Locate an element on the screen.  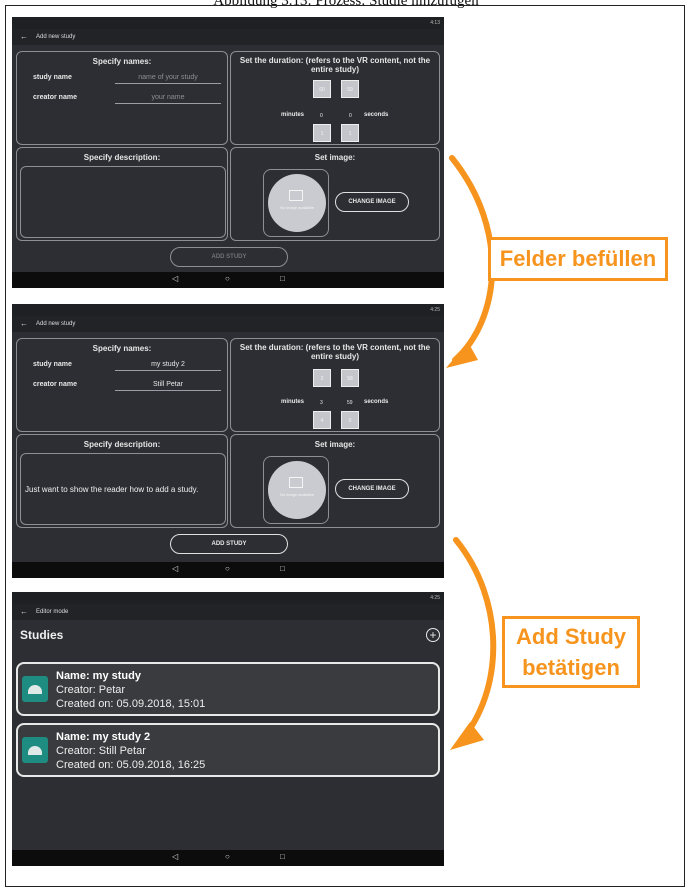
arrow-1-head is located at coordinates (462, 355).